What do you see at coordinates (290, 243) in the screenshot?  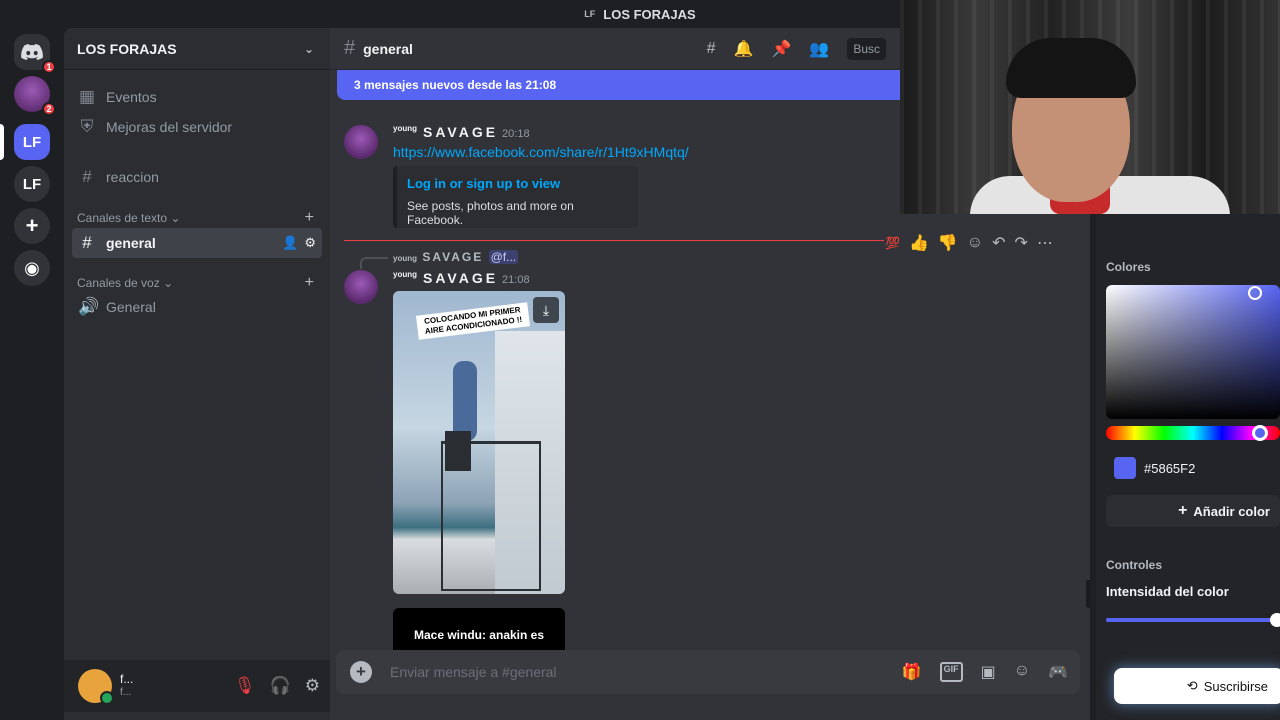 I see `invite-member-icon: 👤` at bounding box center [290, 243].